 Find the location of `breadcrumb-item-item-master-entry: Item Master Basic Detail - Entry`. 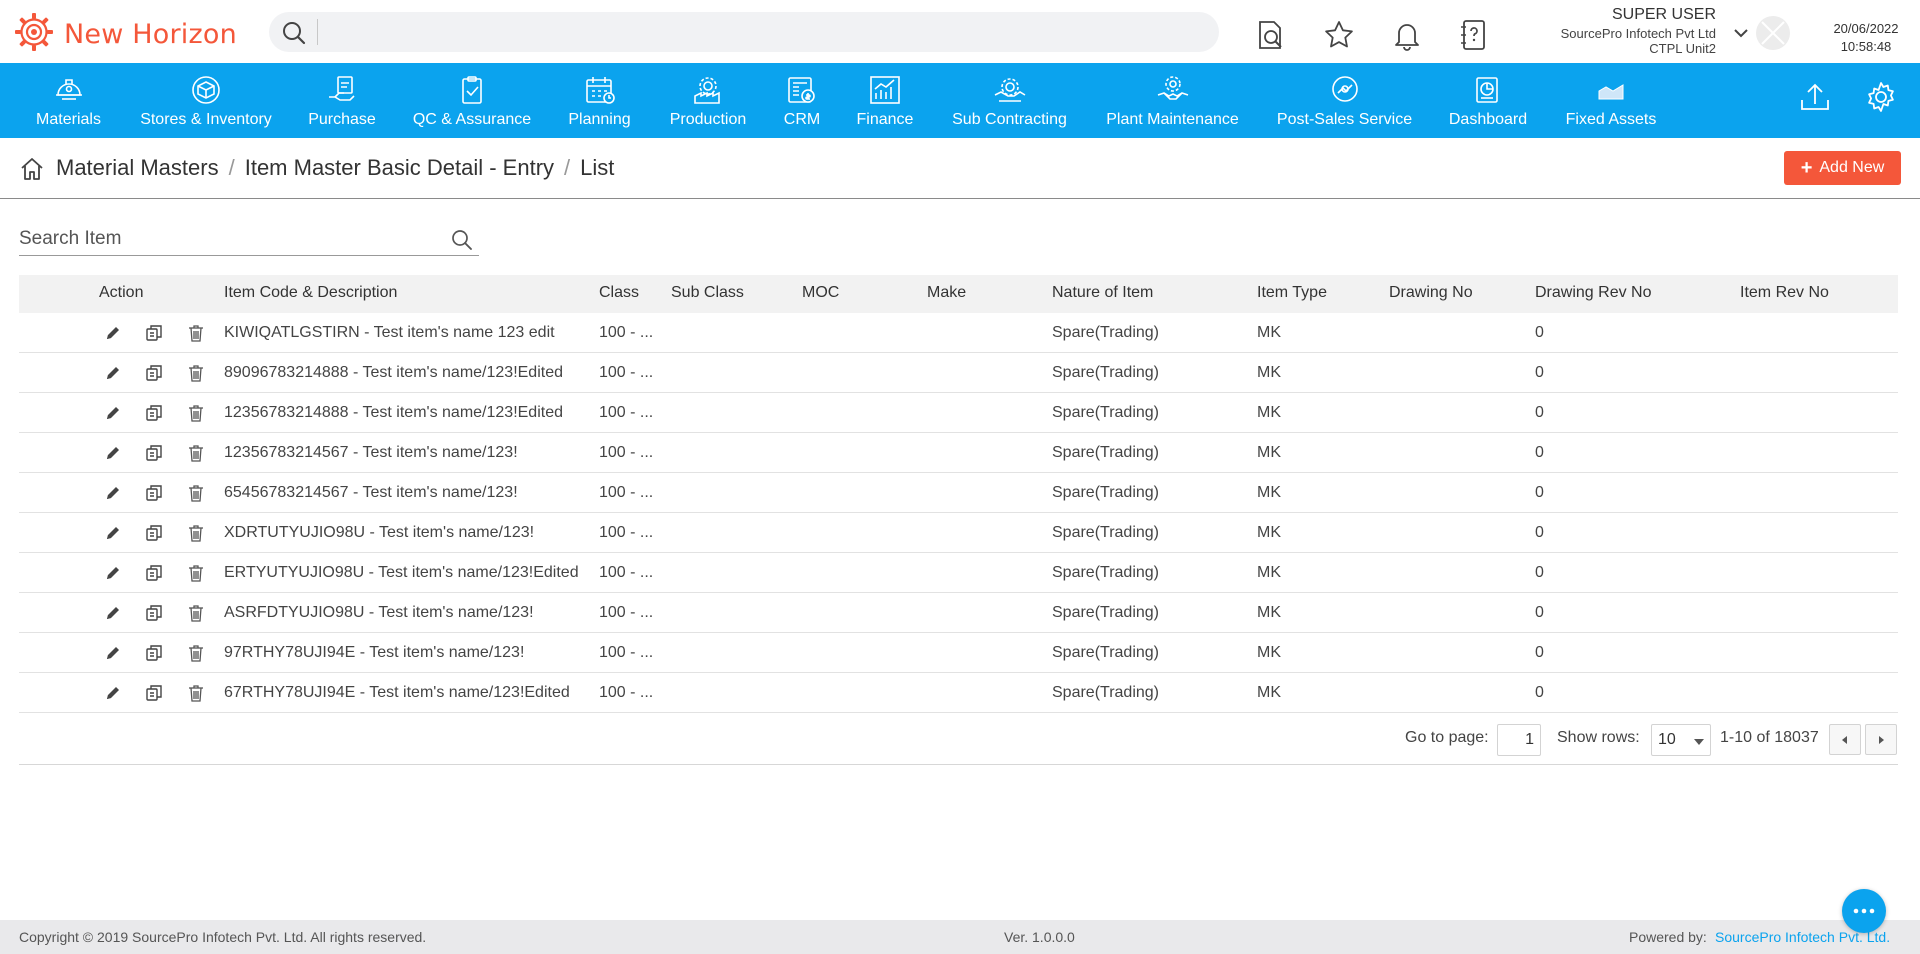

breadcrumb-item-item-master-entry: Item Master Basic Detail - Entry is located at coordinates (399, 168).